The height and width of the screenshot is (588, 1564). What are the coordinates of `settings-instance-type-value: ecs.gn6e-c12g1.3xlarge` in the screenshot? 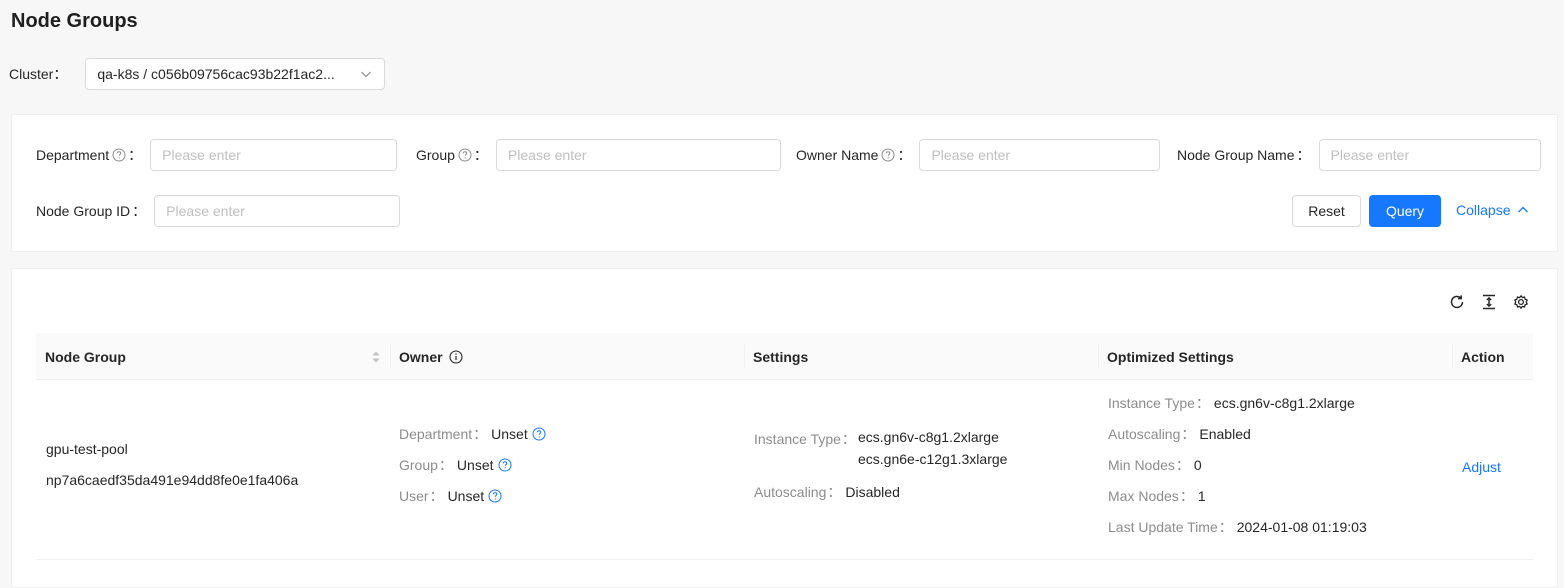 It's located at (933, 459).